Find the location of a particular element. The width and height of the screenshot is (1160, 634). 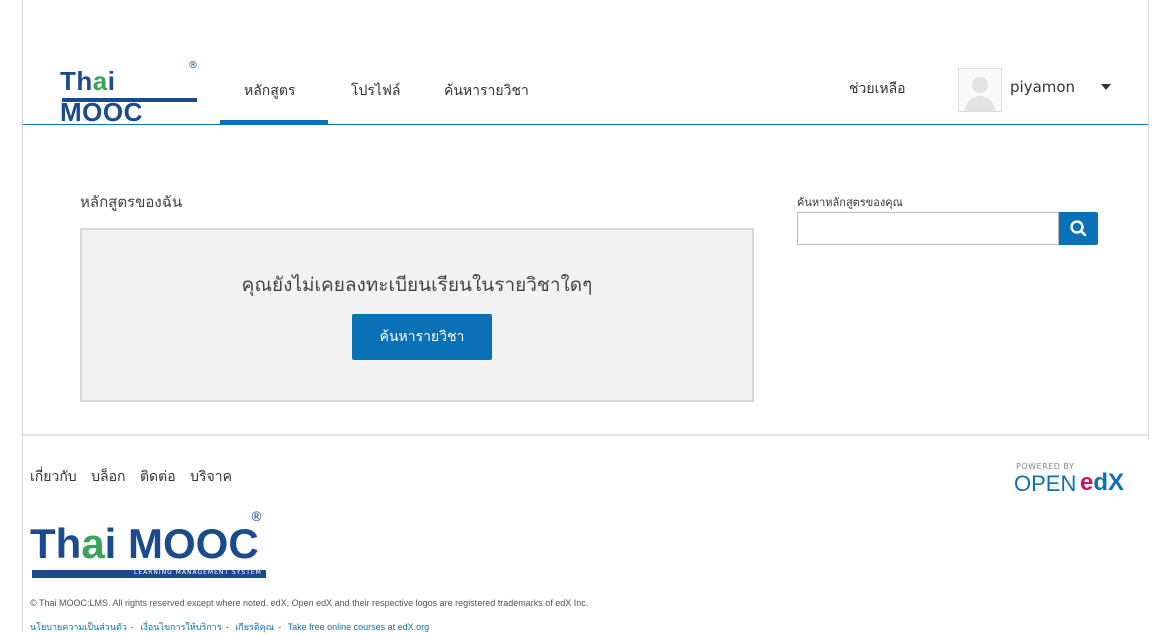

openedx-open-text: OPEN is located at coordinates (1045, 483).